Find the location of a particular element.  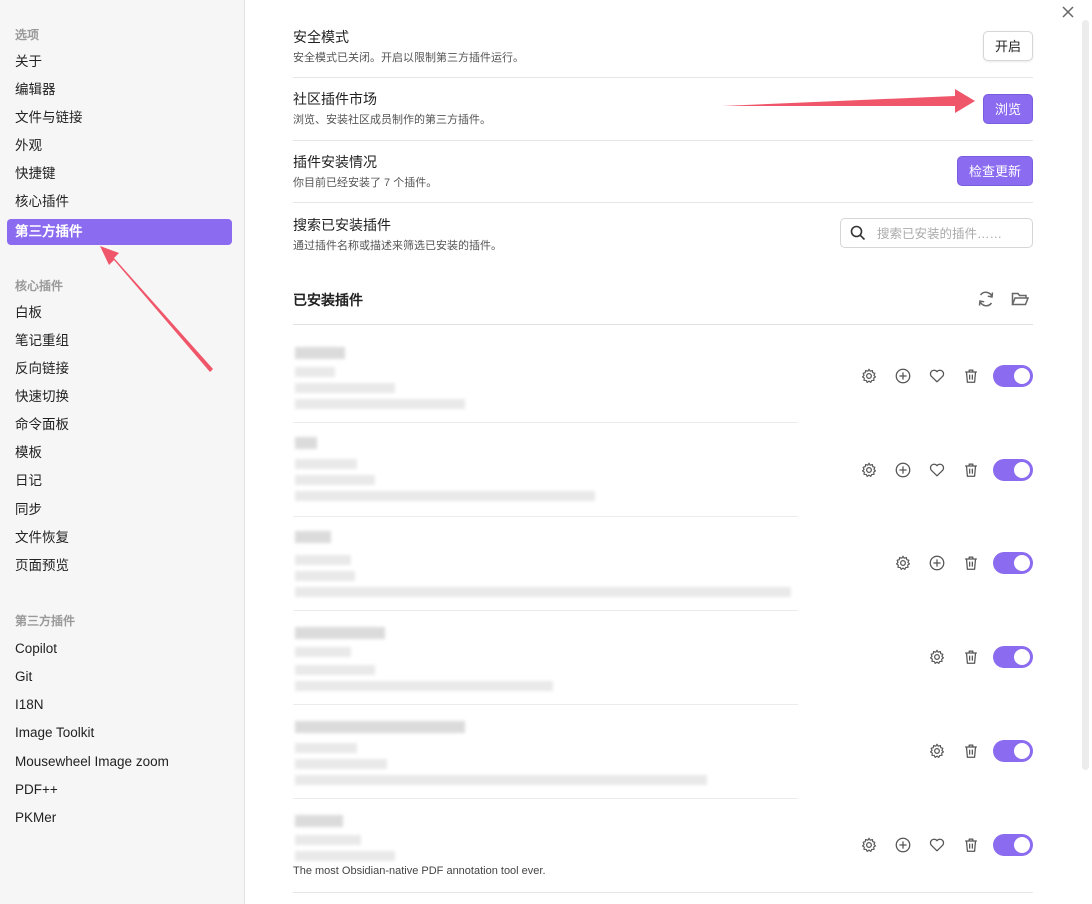

sidebar-item-i18n: I18N is located at coordinates (119, 705).